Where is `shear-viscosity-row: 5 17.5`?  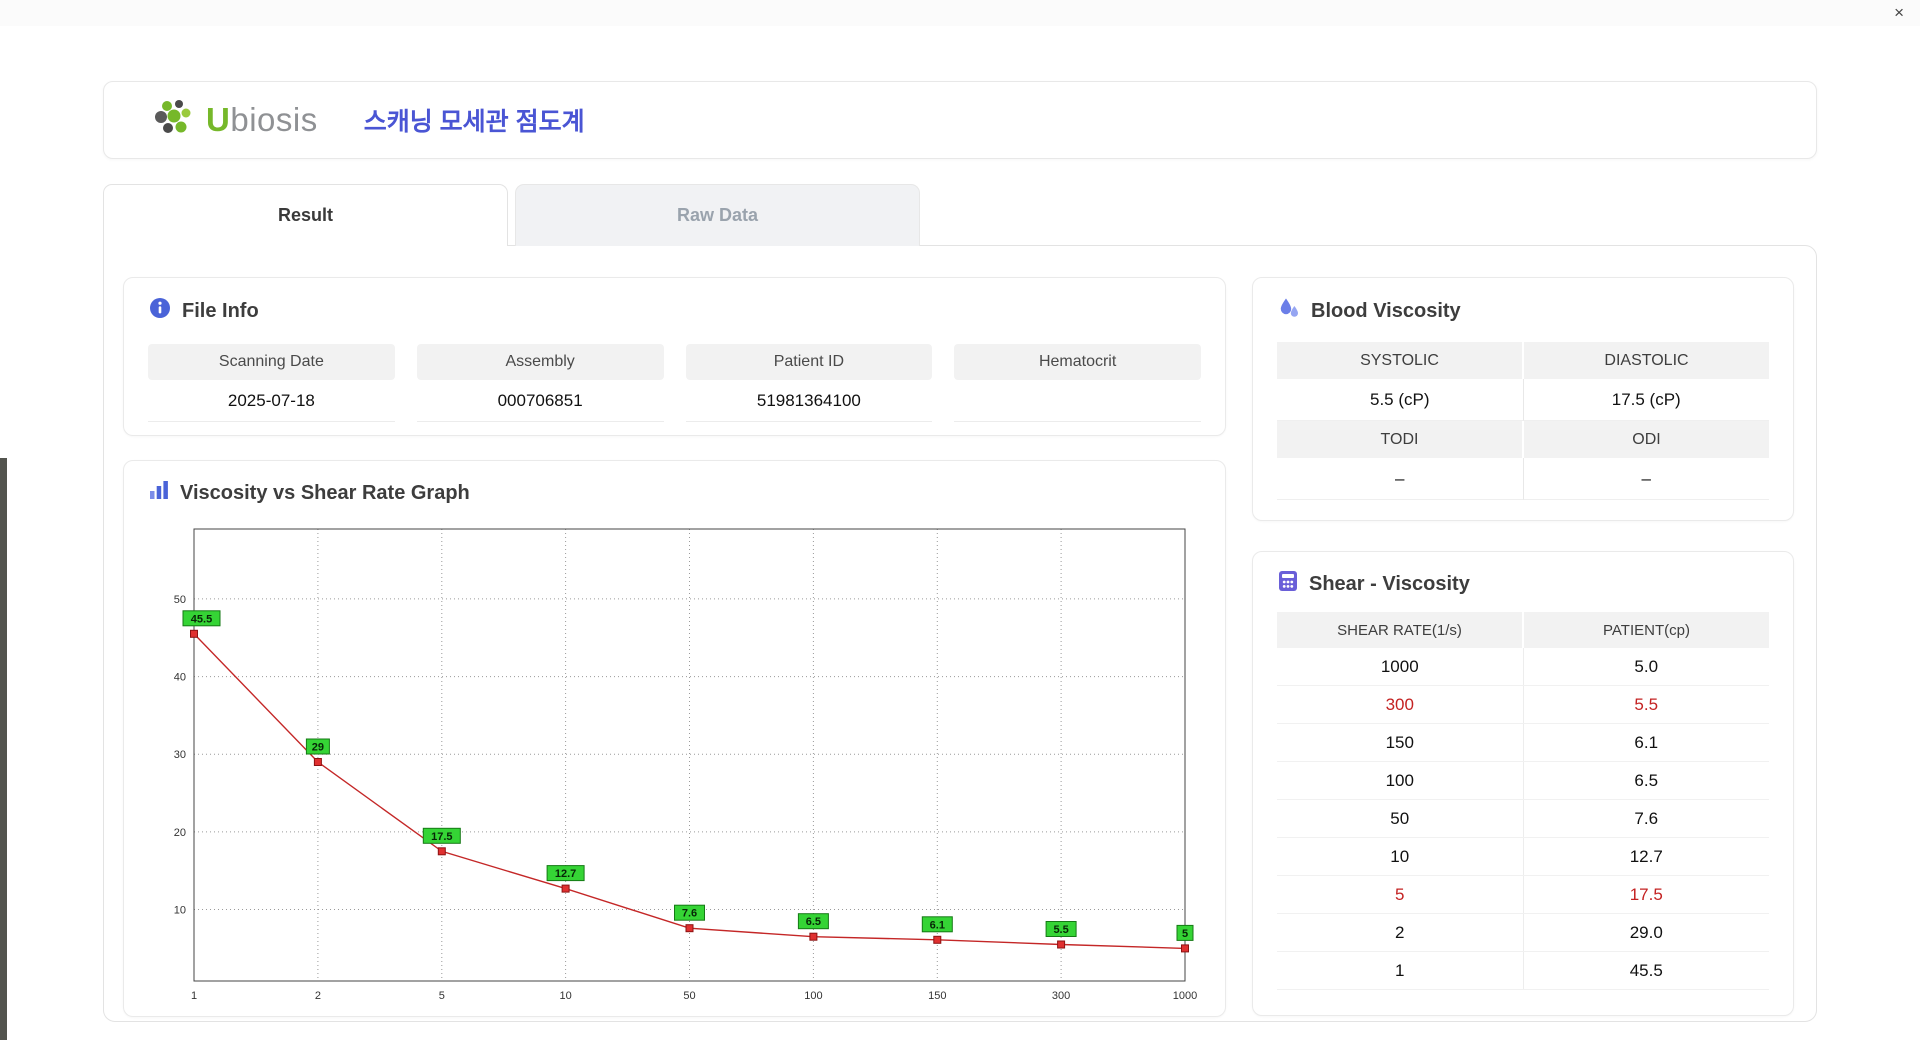 shear-viscosity-row: 5 17.5 is located at coordinates (1523, 895).